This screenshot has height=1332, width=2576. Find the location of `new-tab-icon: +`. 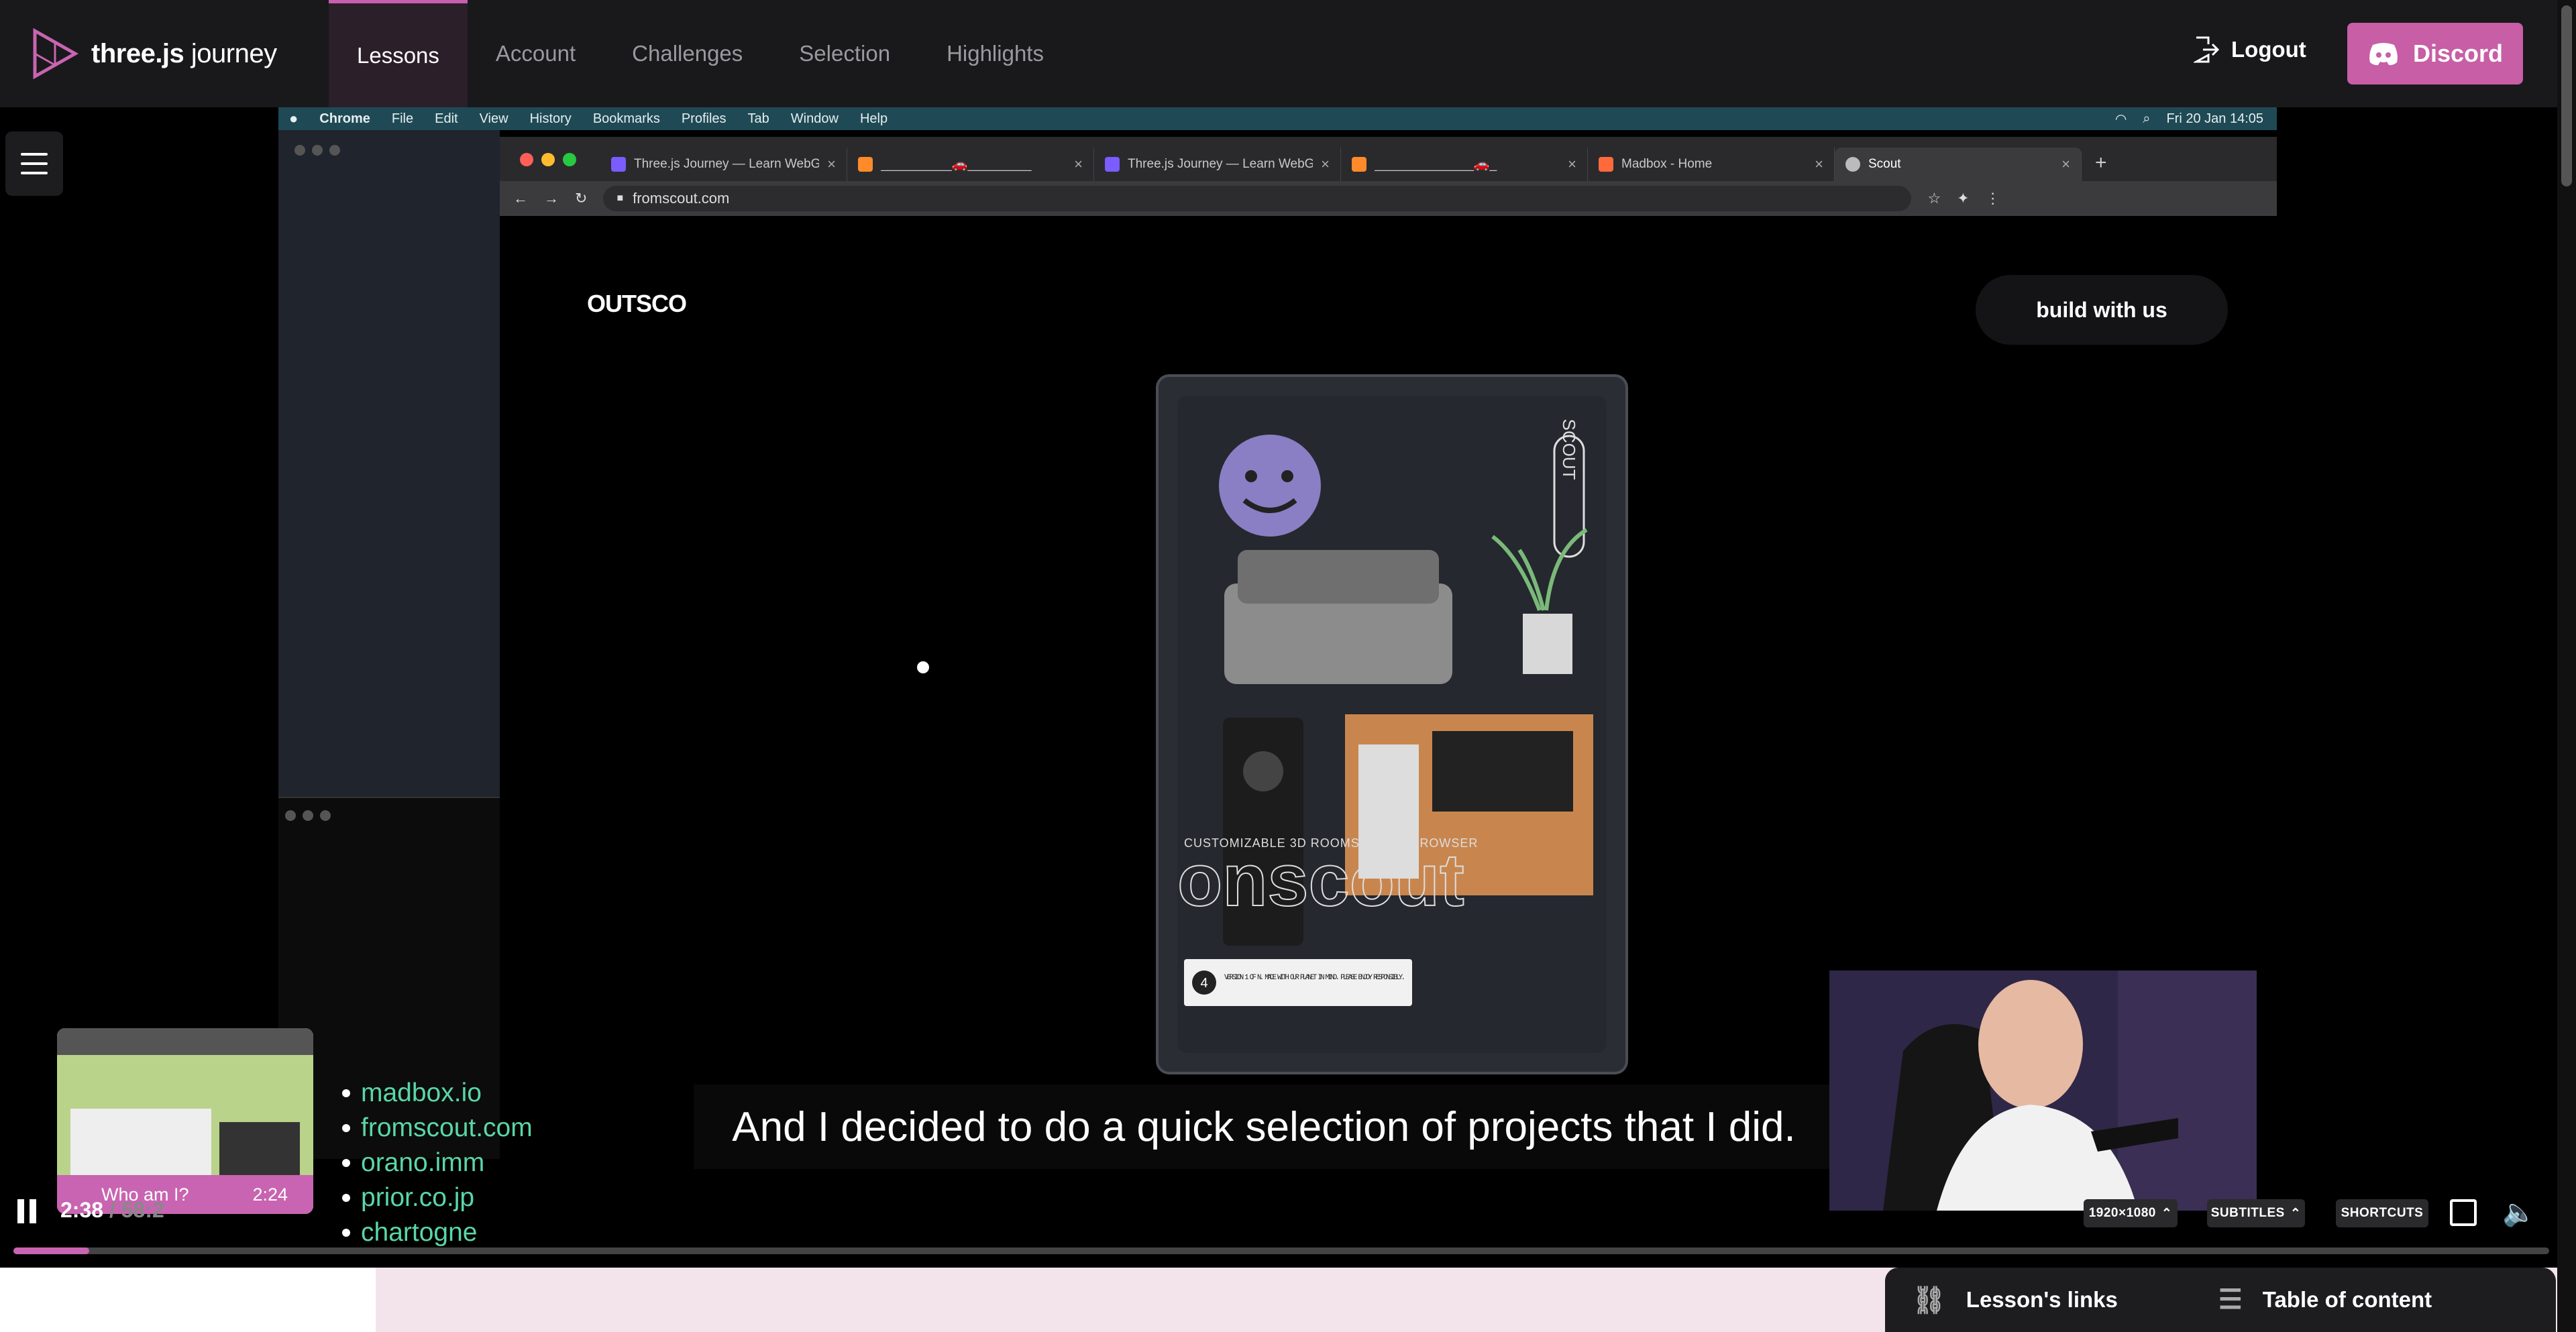

new-tab-icon: + is located at coordinates (2101, 163).